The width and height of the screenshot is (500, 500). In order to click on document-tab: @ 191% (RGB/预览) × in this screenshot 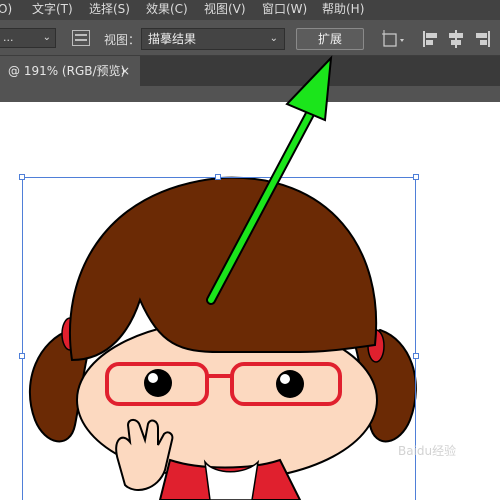, I will do `click(70, 71)`.